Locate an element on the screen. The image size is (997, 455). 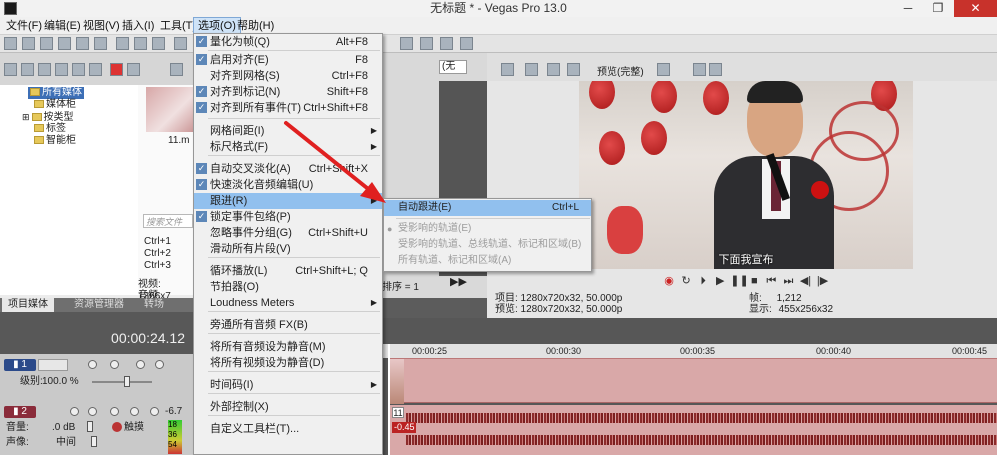
bypass-icon is located at coordinates (92, 364).